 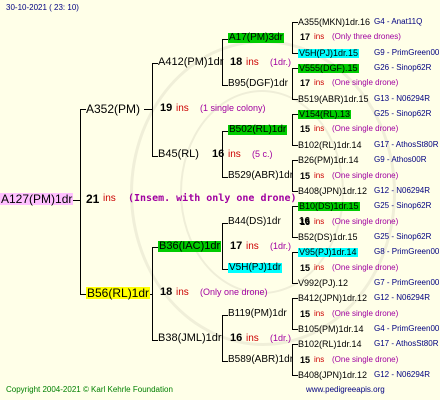 What do you see at coordinates (258, 83) in the screenshot?
I see `gen3-name: B95(DGF)1dr` at bounding box center [258, 83].